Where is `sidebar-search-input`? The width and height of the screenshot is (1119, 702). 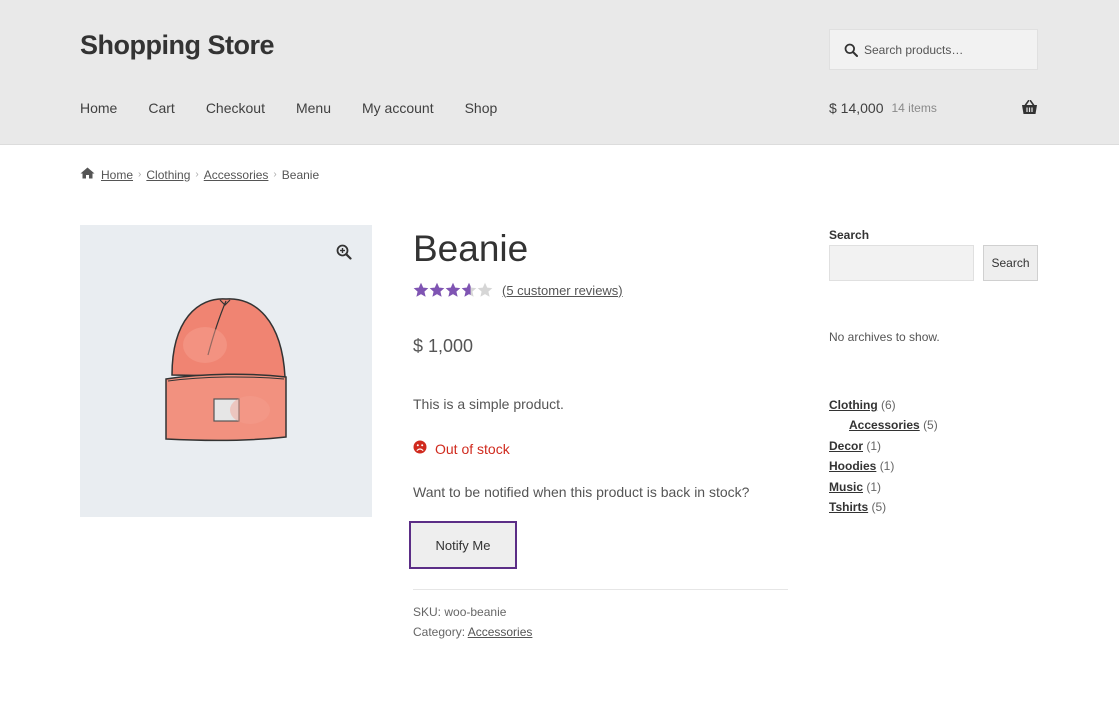 sidebar-search-input is located at coordinates (901, 263).